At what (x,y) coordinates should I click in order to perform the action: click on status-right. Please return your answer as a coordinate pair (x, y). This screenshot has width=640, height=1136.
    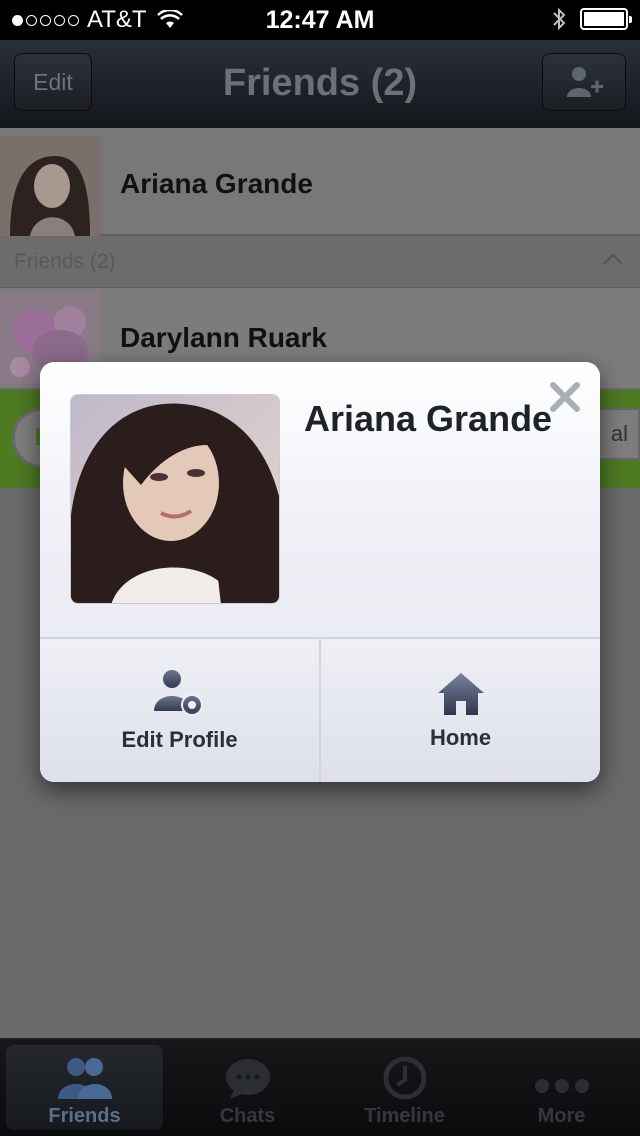
    Looking at the image, I should click on (592, 19).